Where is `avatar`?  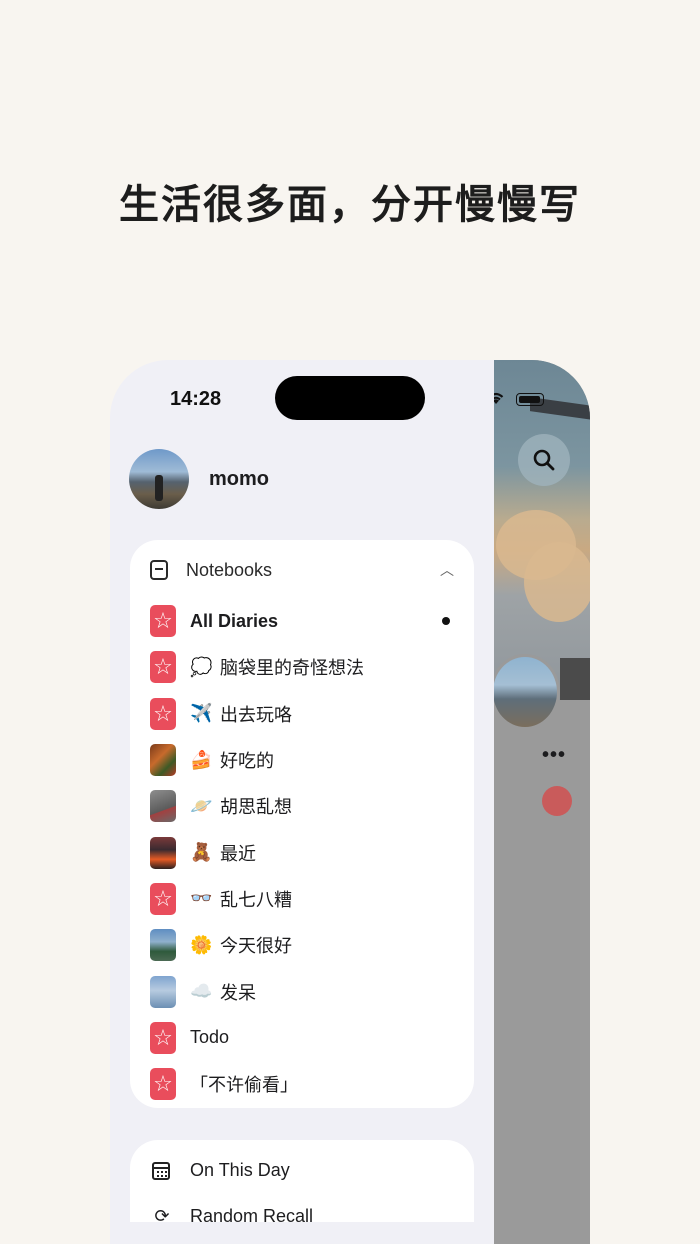
avatar is located at coordinates (525, 692).